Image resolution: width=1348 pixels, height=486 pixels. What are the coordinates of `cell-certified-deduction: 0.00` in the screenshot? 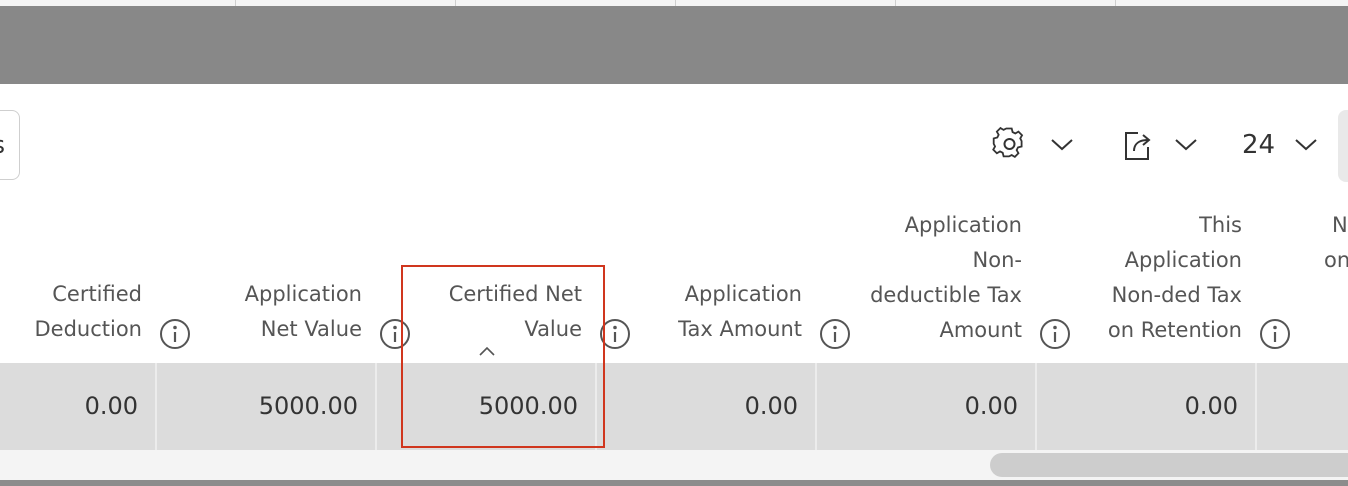 It's located at (111, 406).